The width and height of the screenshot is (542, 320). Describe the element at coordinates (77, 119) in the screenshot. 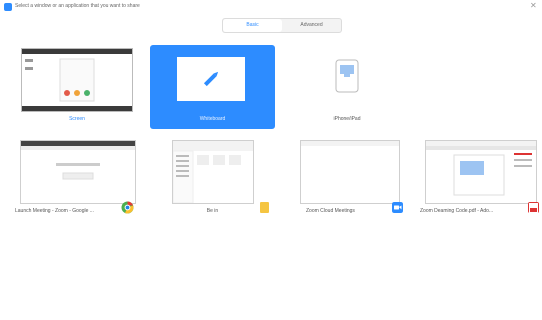

I see `share-screen-label: Screen` at that location.